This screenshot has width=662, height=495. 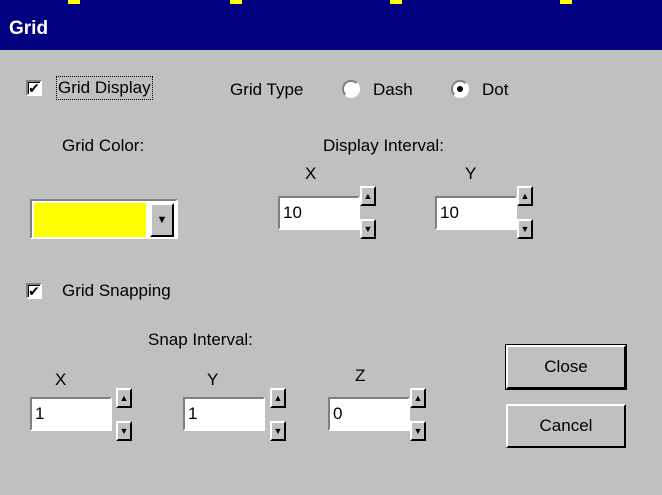 What do you see at coordinates (331, 29) in the screenshot?
I see `title-bar: Grid` at bounding box center [331, 29].